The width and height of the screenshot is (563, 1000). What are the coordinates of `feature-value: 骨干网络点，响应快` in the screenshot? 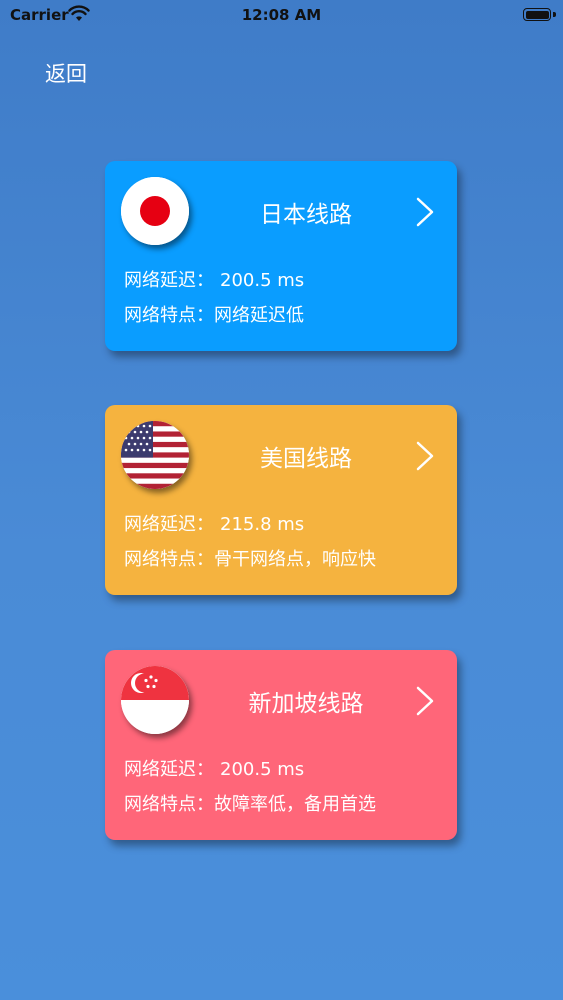 It's located at (295, 559).